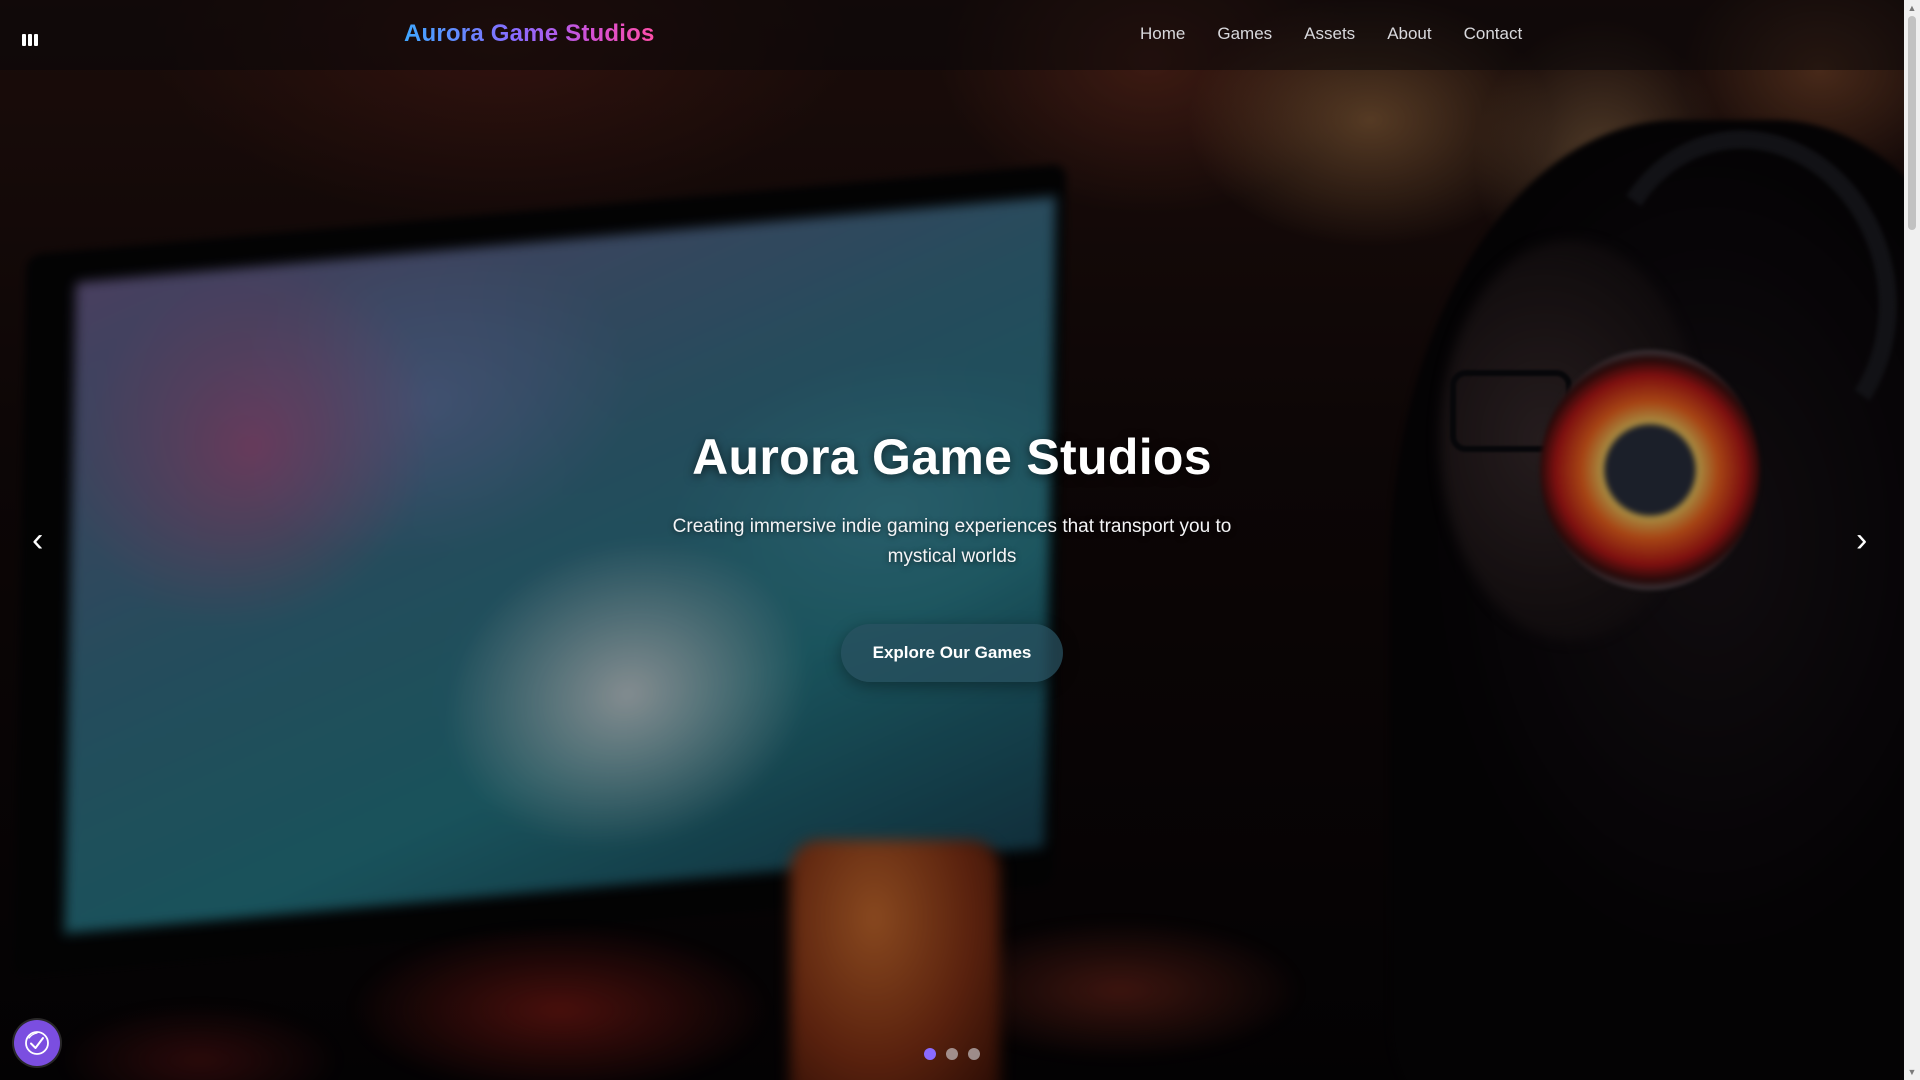 The image size is (1920, 1080). I want to click on bars-icon, so click(30, 40).